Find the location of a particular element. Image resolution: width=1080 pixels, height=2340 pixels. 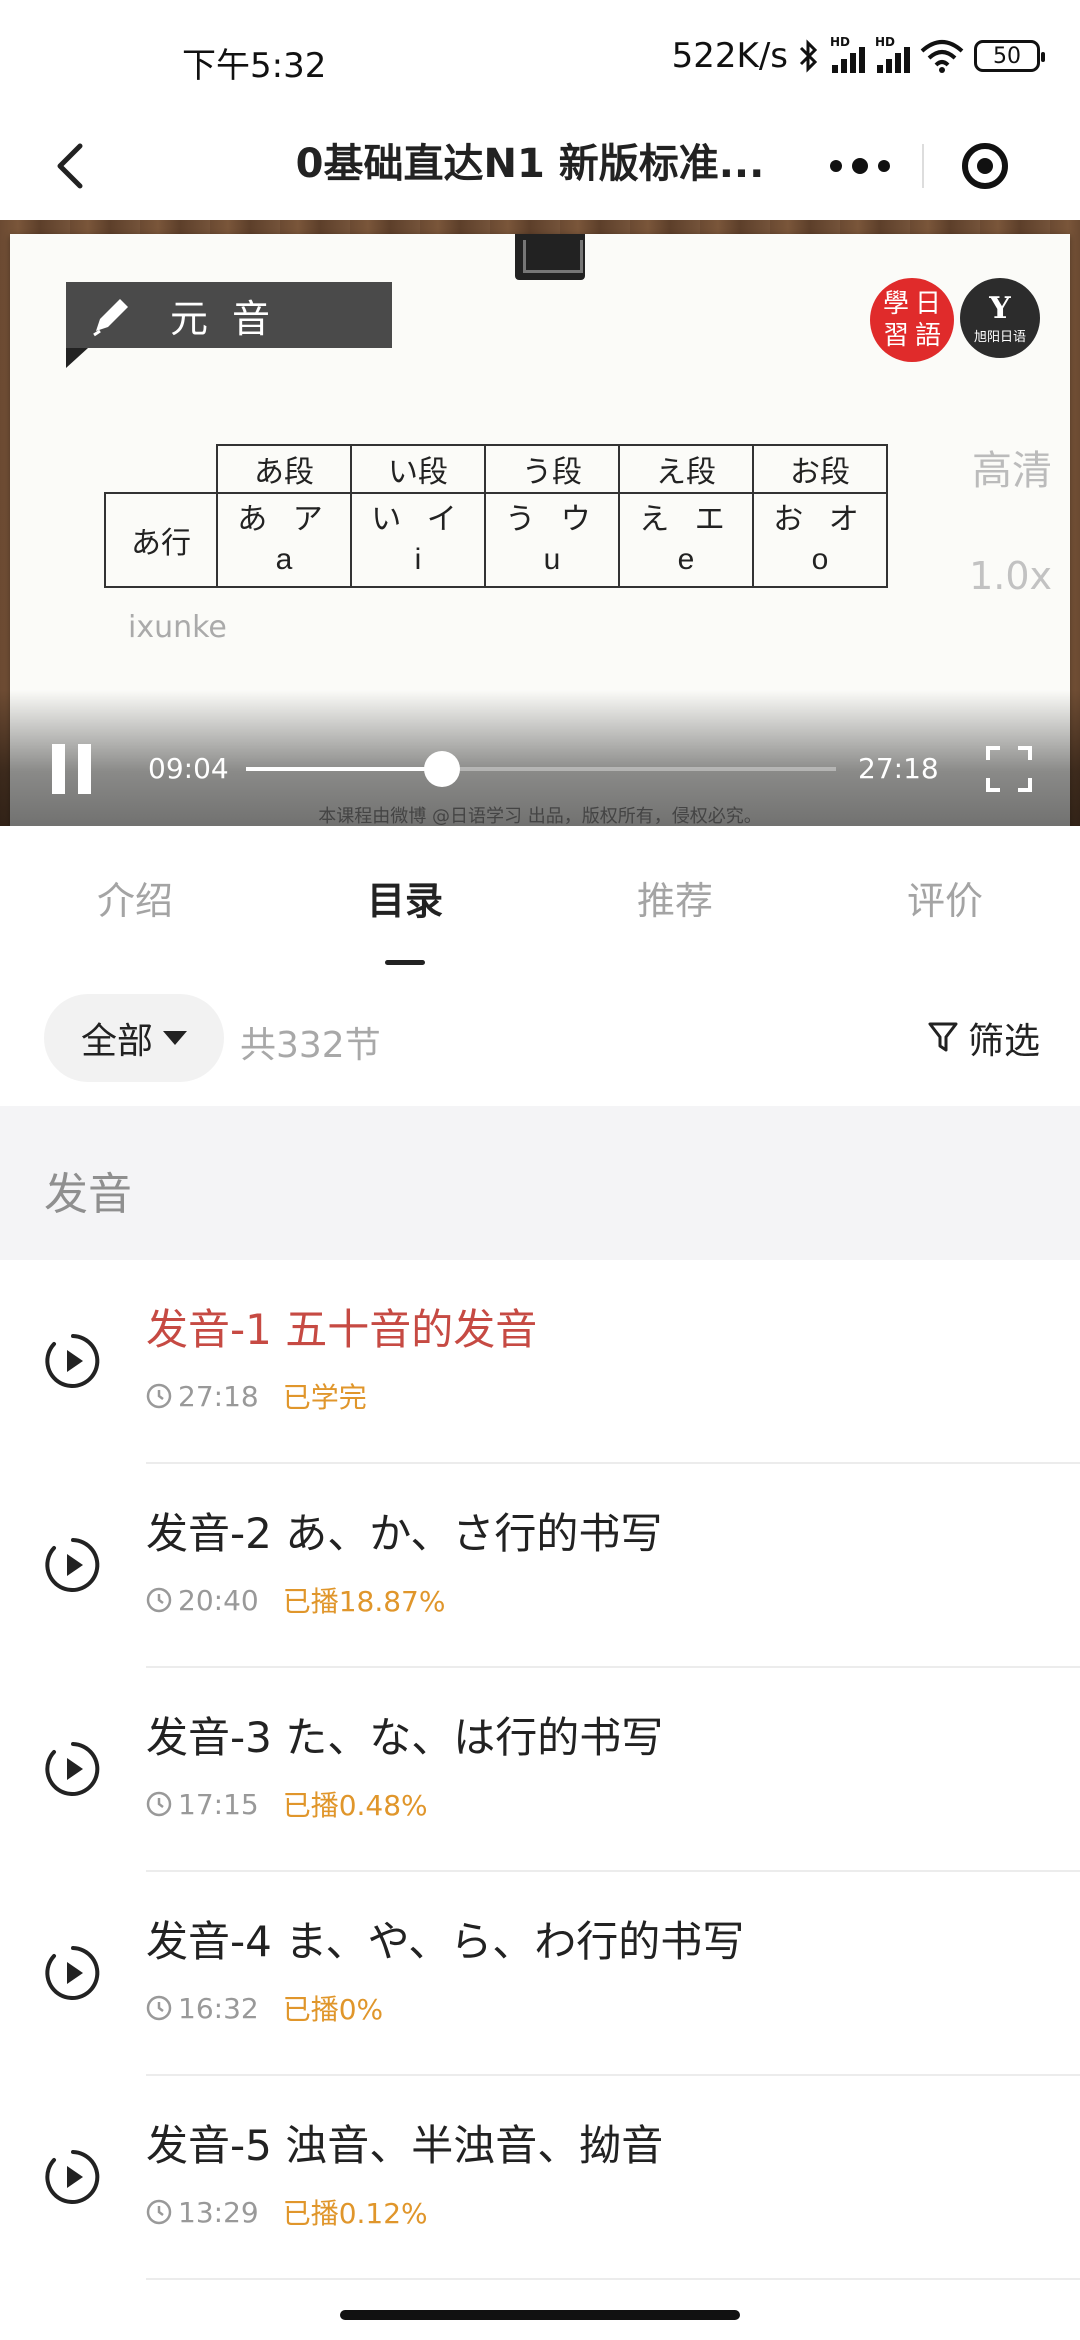

tab-intro: 介绍 is located at coordinates (135, 901).